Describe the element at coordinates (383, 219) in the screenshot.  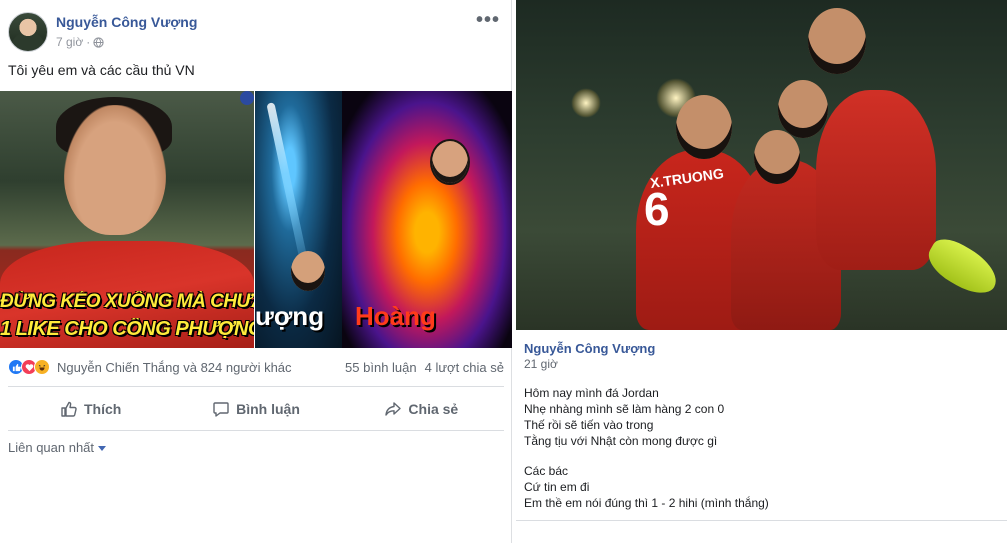
I see `photo-phoenix-collage: ượng Hoàng` at that location.